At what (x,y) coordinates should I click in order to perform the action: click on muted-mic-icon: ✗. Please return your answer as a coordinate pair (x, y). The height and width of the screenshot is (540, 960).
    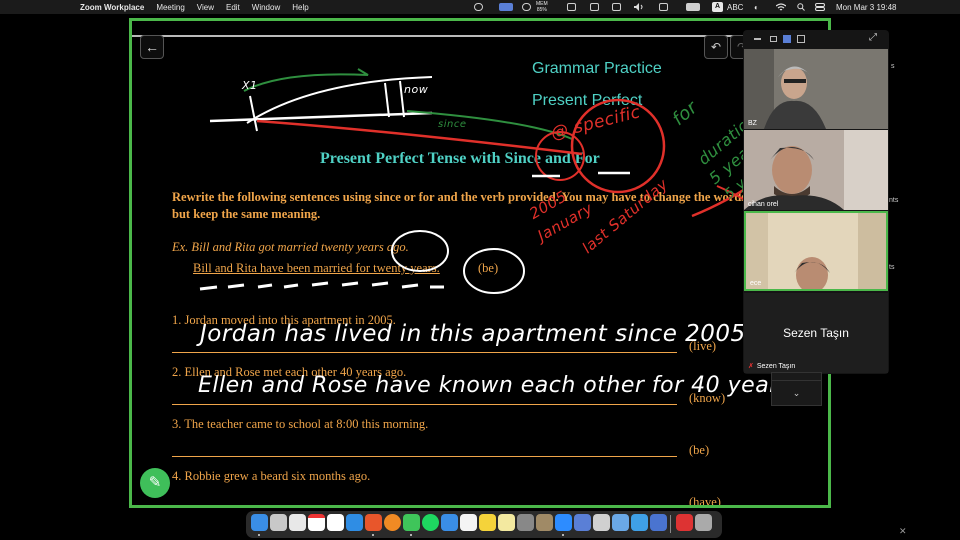
    Looking at the image, I should click on (751, 366).